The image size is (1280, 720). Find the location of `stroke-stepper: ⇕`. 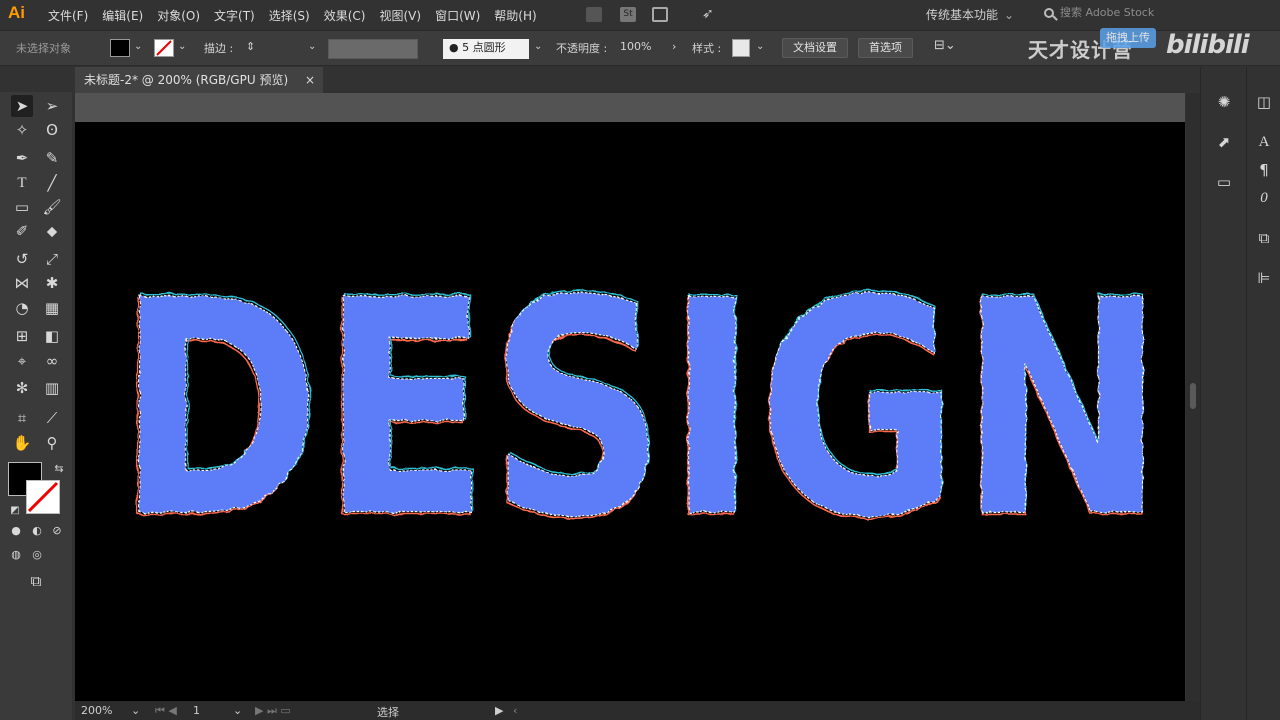

stroke-stepper: ⇕ is located at coordinates (250, 46).